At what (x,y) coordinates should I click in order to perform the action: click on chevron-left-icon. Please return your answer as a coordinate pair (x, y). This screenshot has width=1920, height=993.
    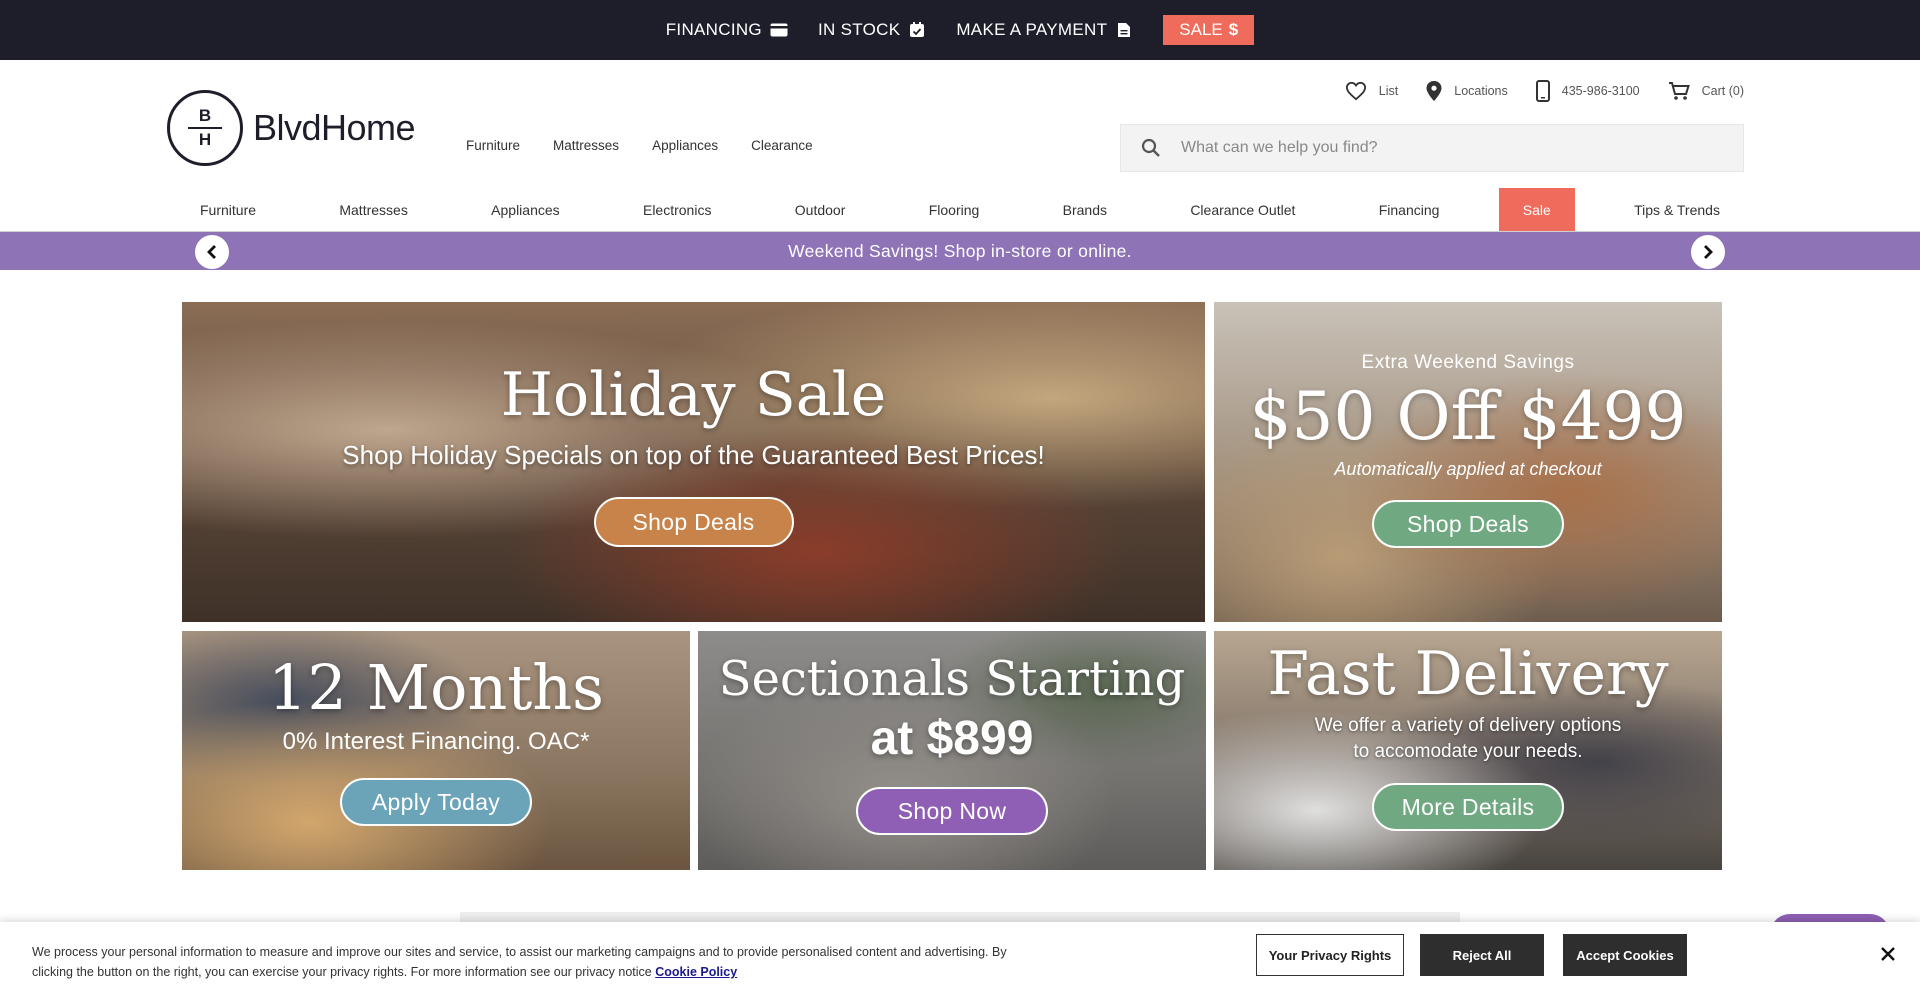
    Looking at the image, I should click on (211, 252).